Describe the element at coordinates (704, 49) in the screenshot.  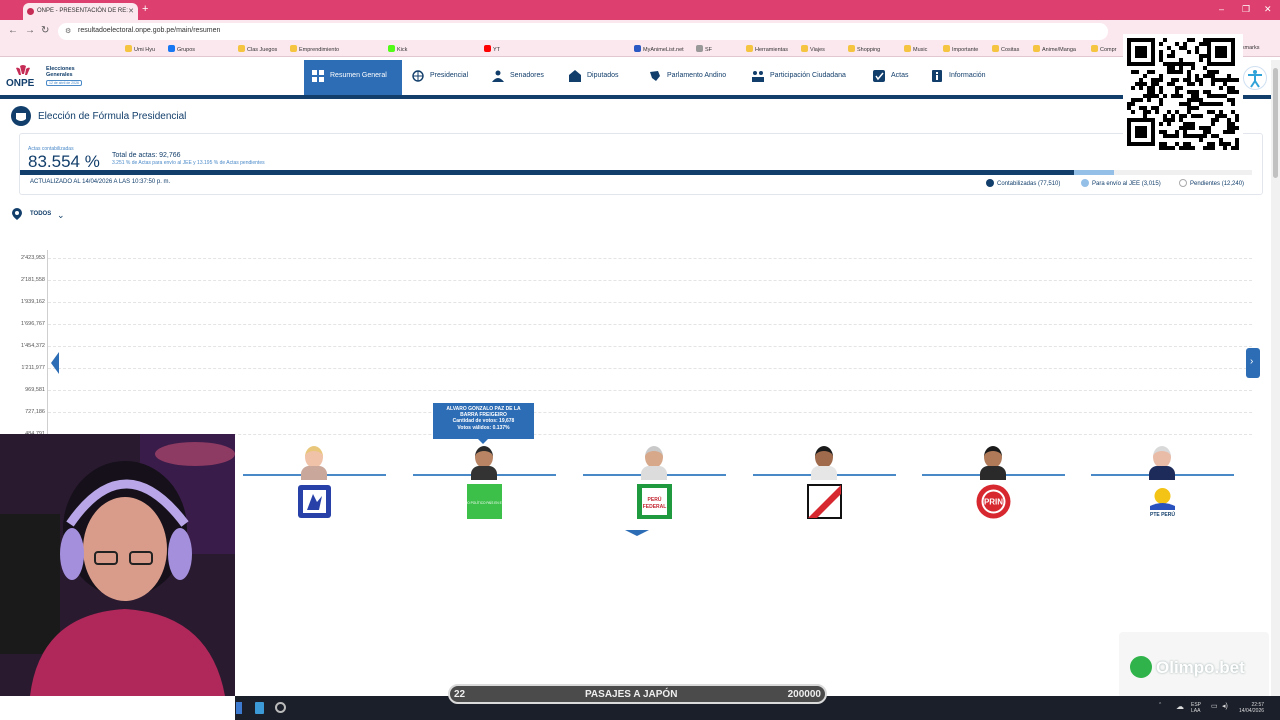
I see `bookmark-item: SF` at that location.